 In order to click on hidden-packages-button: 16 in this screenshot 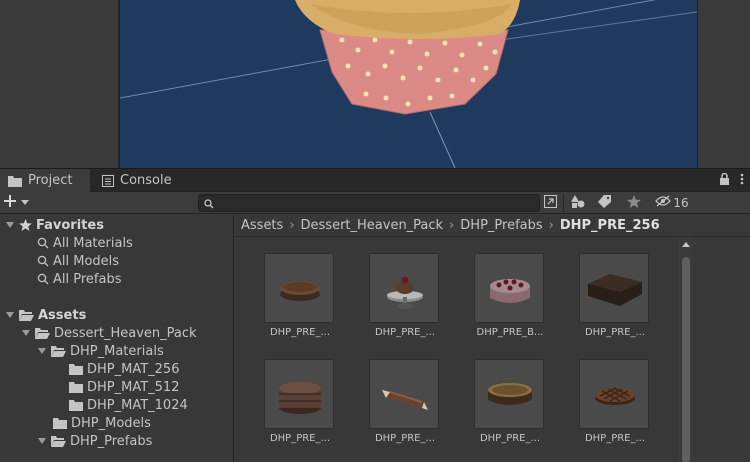, I will do `click(672, 203)`.